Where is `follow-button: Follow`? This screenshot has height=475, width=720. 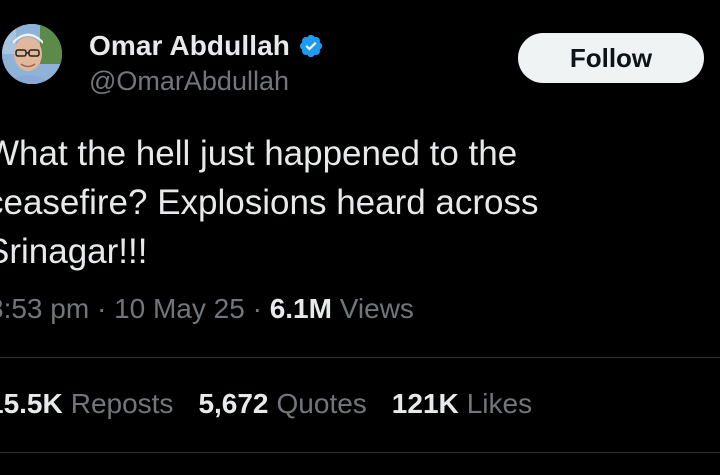 follow-button: Follow is located at coordinates (611, 58).